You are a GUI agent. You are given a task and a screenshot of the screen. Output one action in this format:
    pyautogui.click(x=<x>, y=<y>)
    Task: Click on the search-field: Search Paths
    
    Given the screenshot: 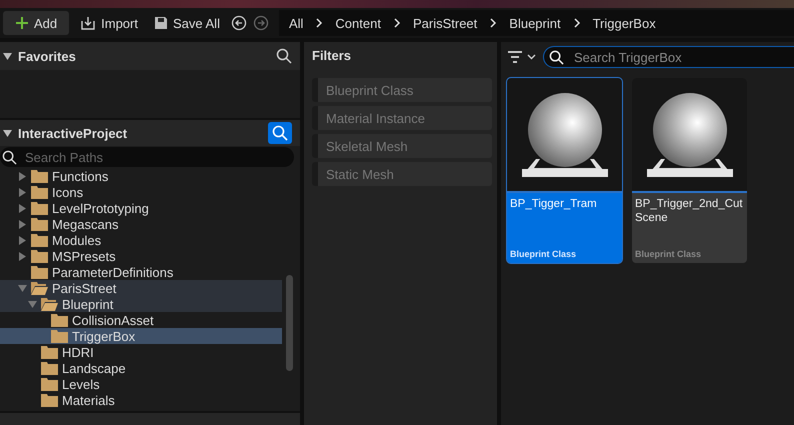 What is the action you would take?
    pyautogui.click(x=147, y=157)
    